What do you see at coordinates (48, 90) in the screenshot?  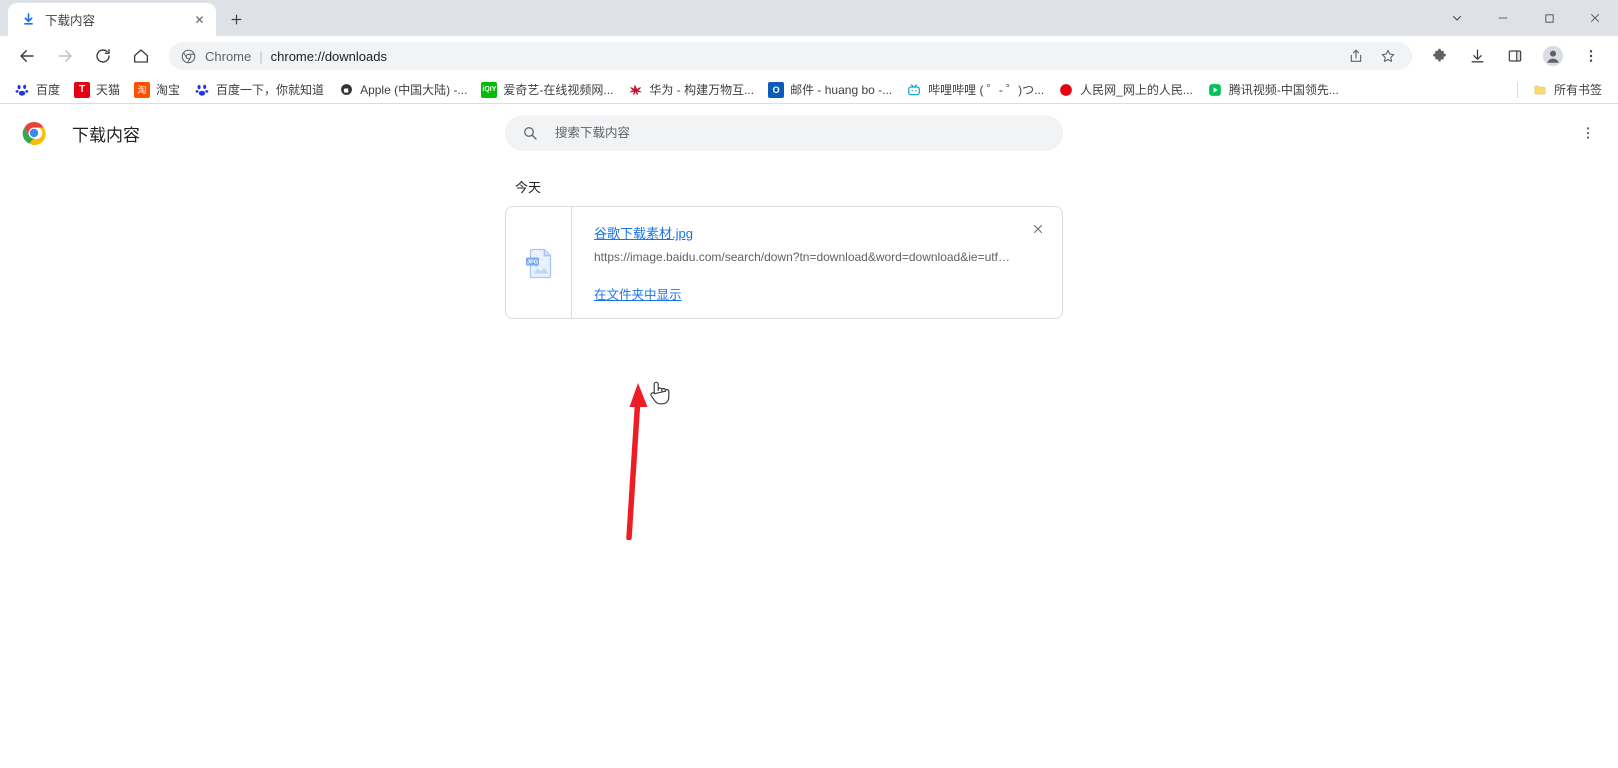 I see `bookmark-label: 百度` at bounding box center [48, 90].